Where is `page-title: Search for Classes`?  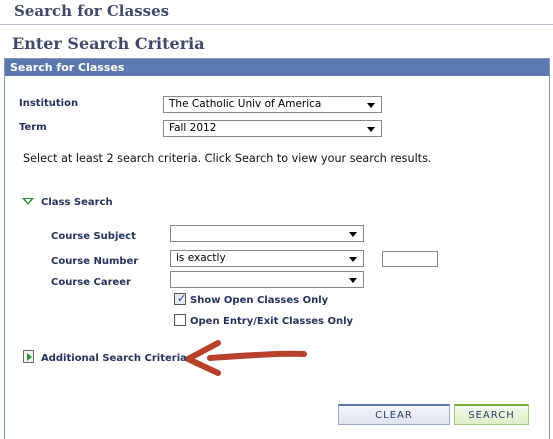
page-title: Search for Classes is located at coordinates (92, 11).